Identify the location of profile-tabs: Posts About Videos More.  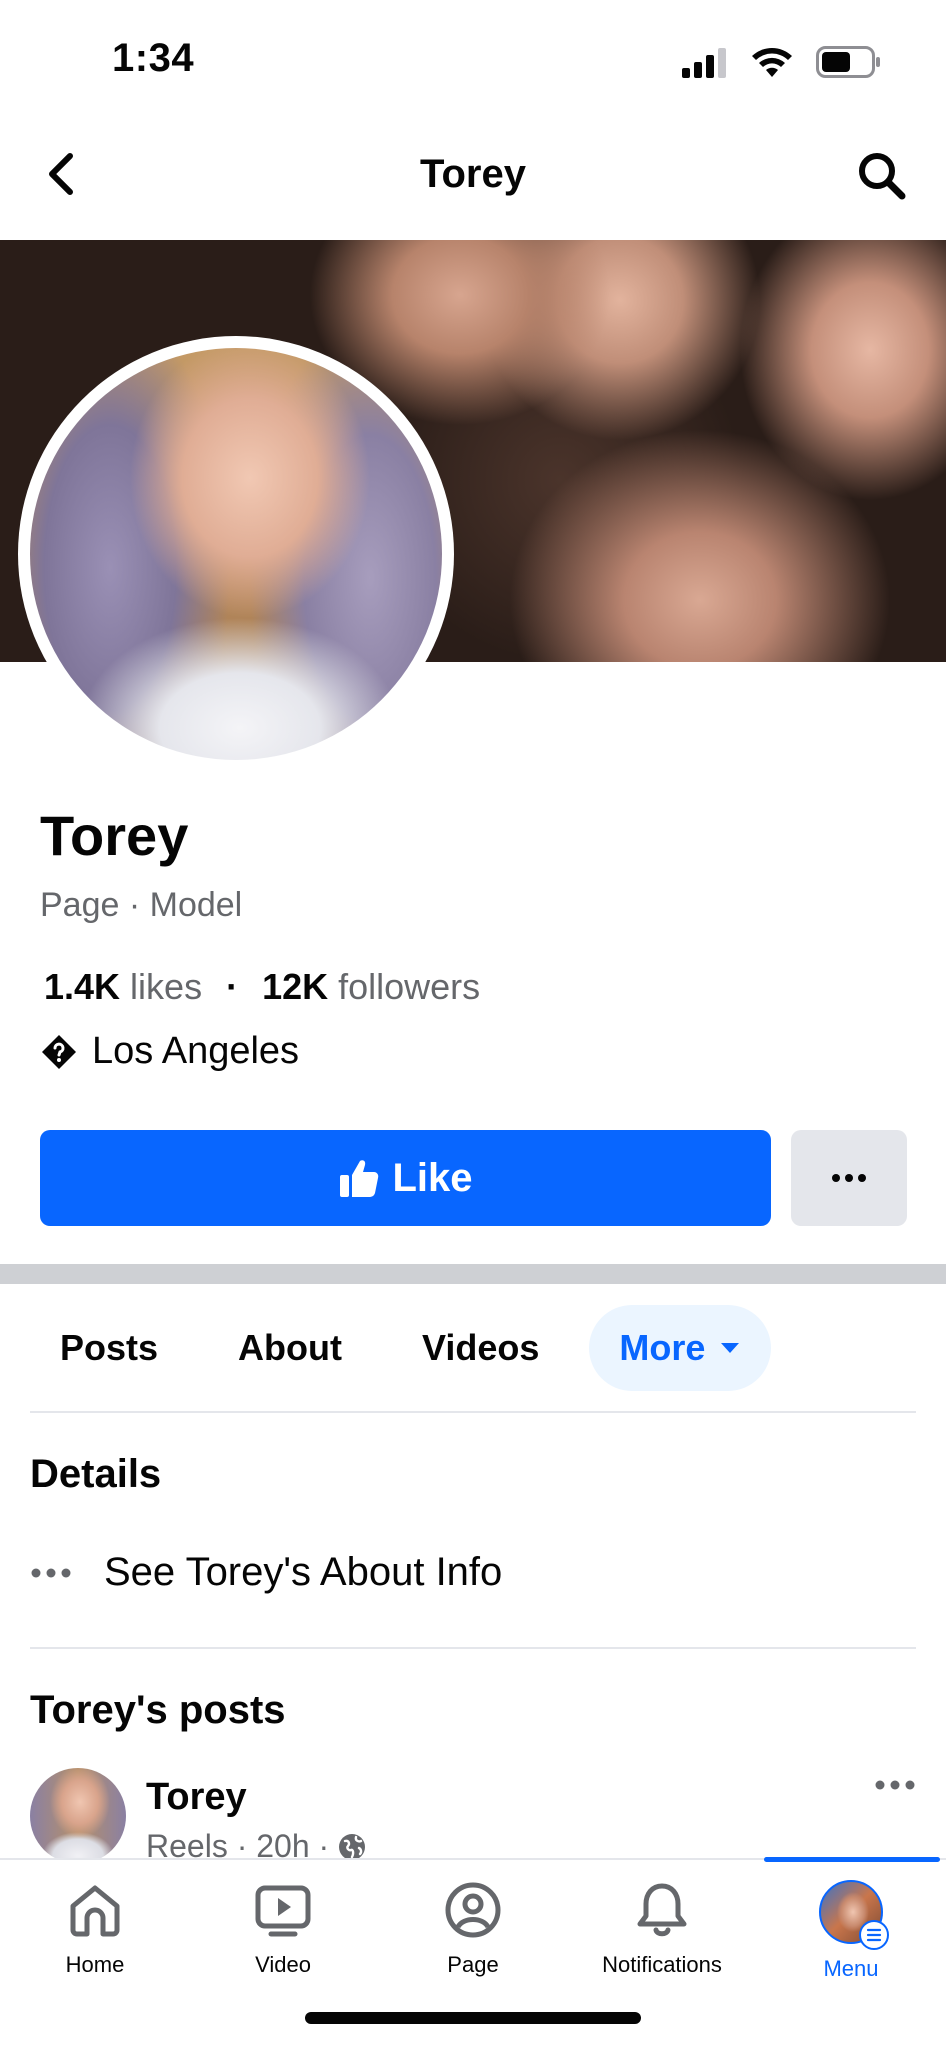
(401, 1348).